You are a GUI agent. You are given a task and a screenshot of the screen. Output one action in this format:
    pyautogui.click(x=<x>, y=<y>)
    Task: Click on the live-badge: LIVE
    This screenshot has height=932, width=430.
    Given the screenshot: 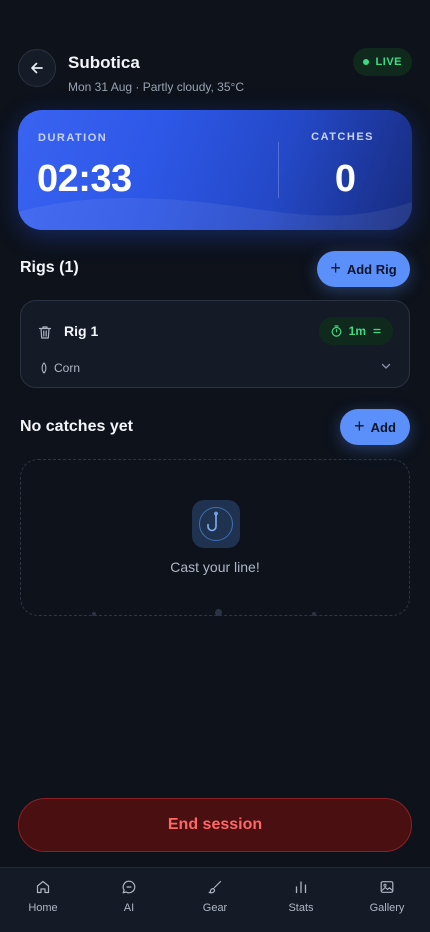 What is the action you would take?
    pyautogui.click(x=382, y=62)
    